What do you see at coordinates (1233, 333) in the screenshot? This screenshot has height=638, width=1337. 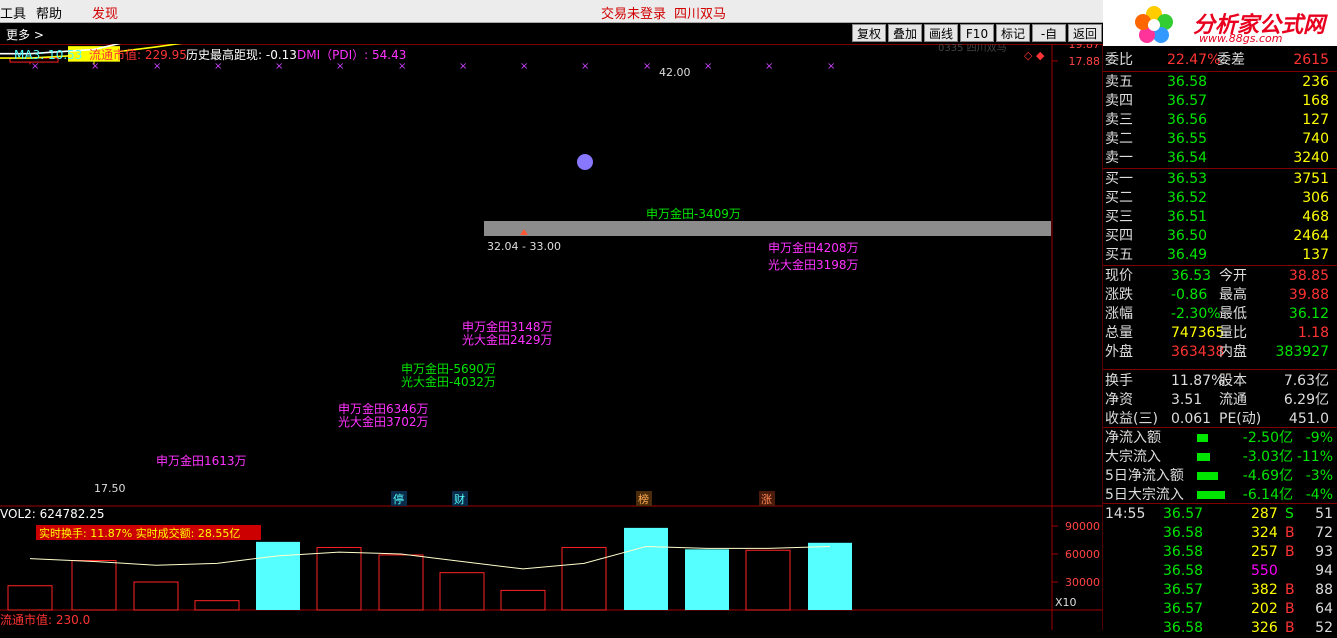 I see `stat-label: 量比` at bounding box center [1233, 333].